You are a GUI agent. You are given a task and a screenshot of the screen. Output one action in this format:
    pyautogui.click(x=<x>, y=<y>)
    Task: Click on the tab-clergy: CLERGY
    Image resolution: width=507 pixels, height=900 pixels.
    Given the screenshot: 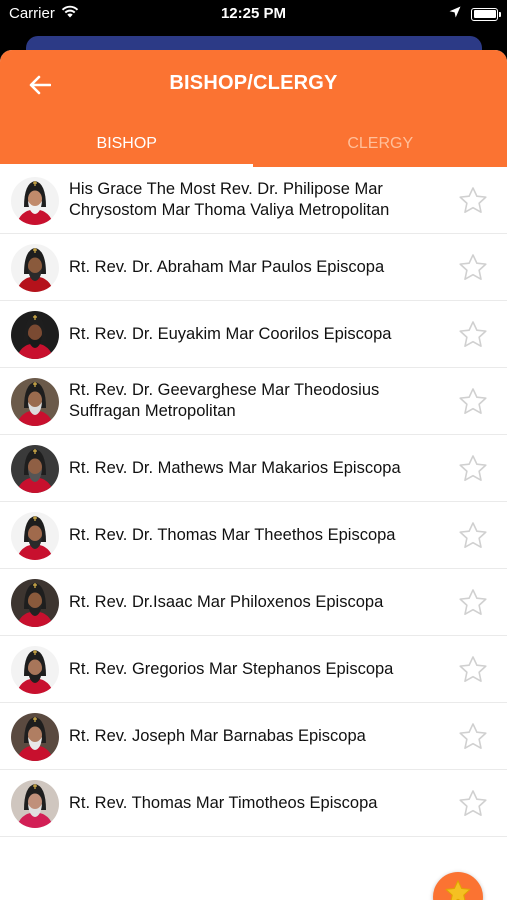 What is the action you would take?
    pyautogui.click(x=380, y=148)
    